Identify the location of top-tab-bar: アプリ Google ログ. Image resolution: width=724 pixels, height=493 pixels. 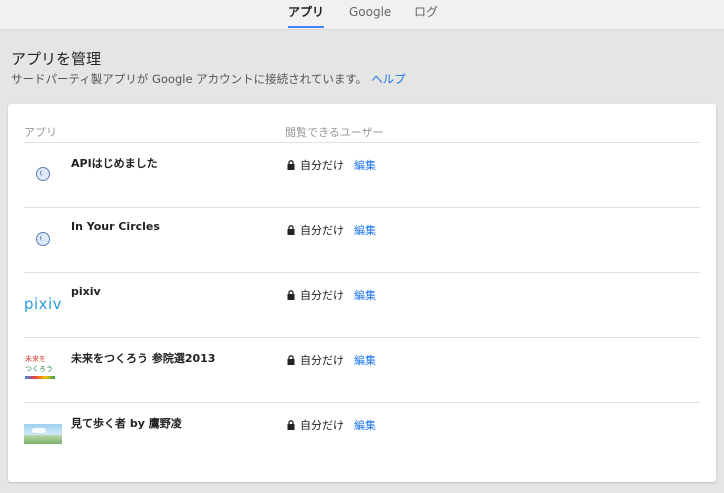
(362, 15).